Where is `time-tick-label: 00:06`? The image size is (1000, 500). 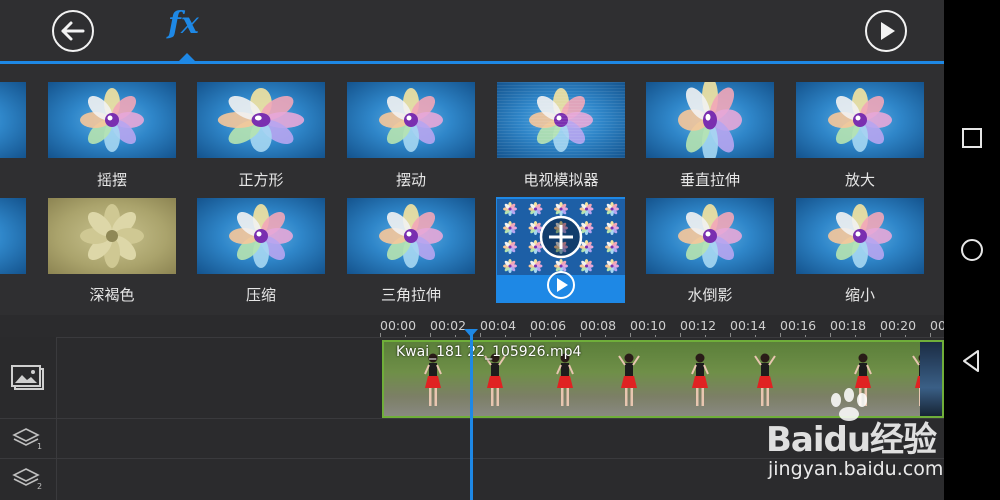 time-tick-label: 00:06 is located at coordinates (548, 325).